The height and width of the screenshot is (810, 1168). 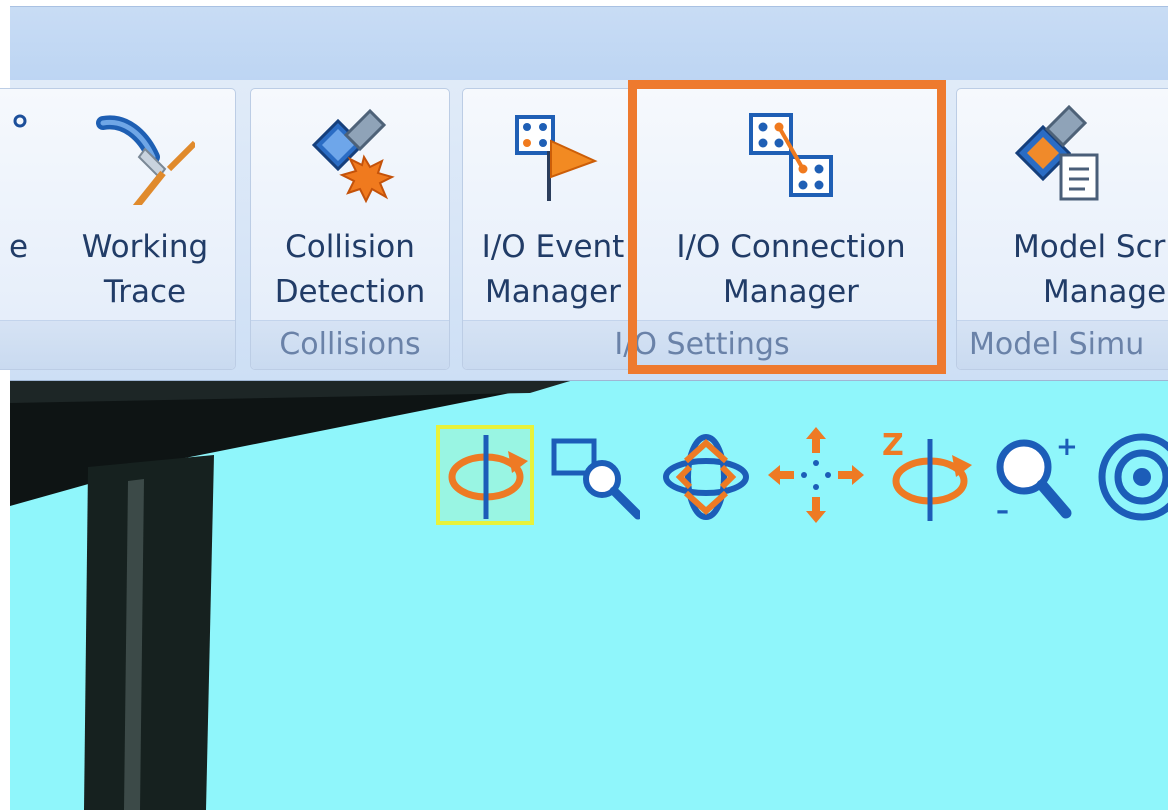 I want to click on pan-tool, so click(x=816, y=472).